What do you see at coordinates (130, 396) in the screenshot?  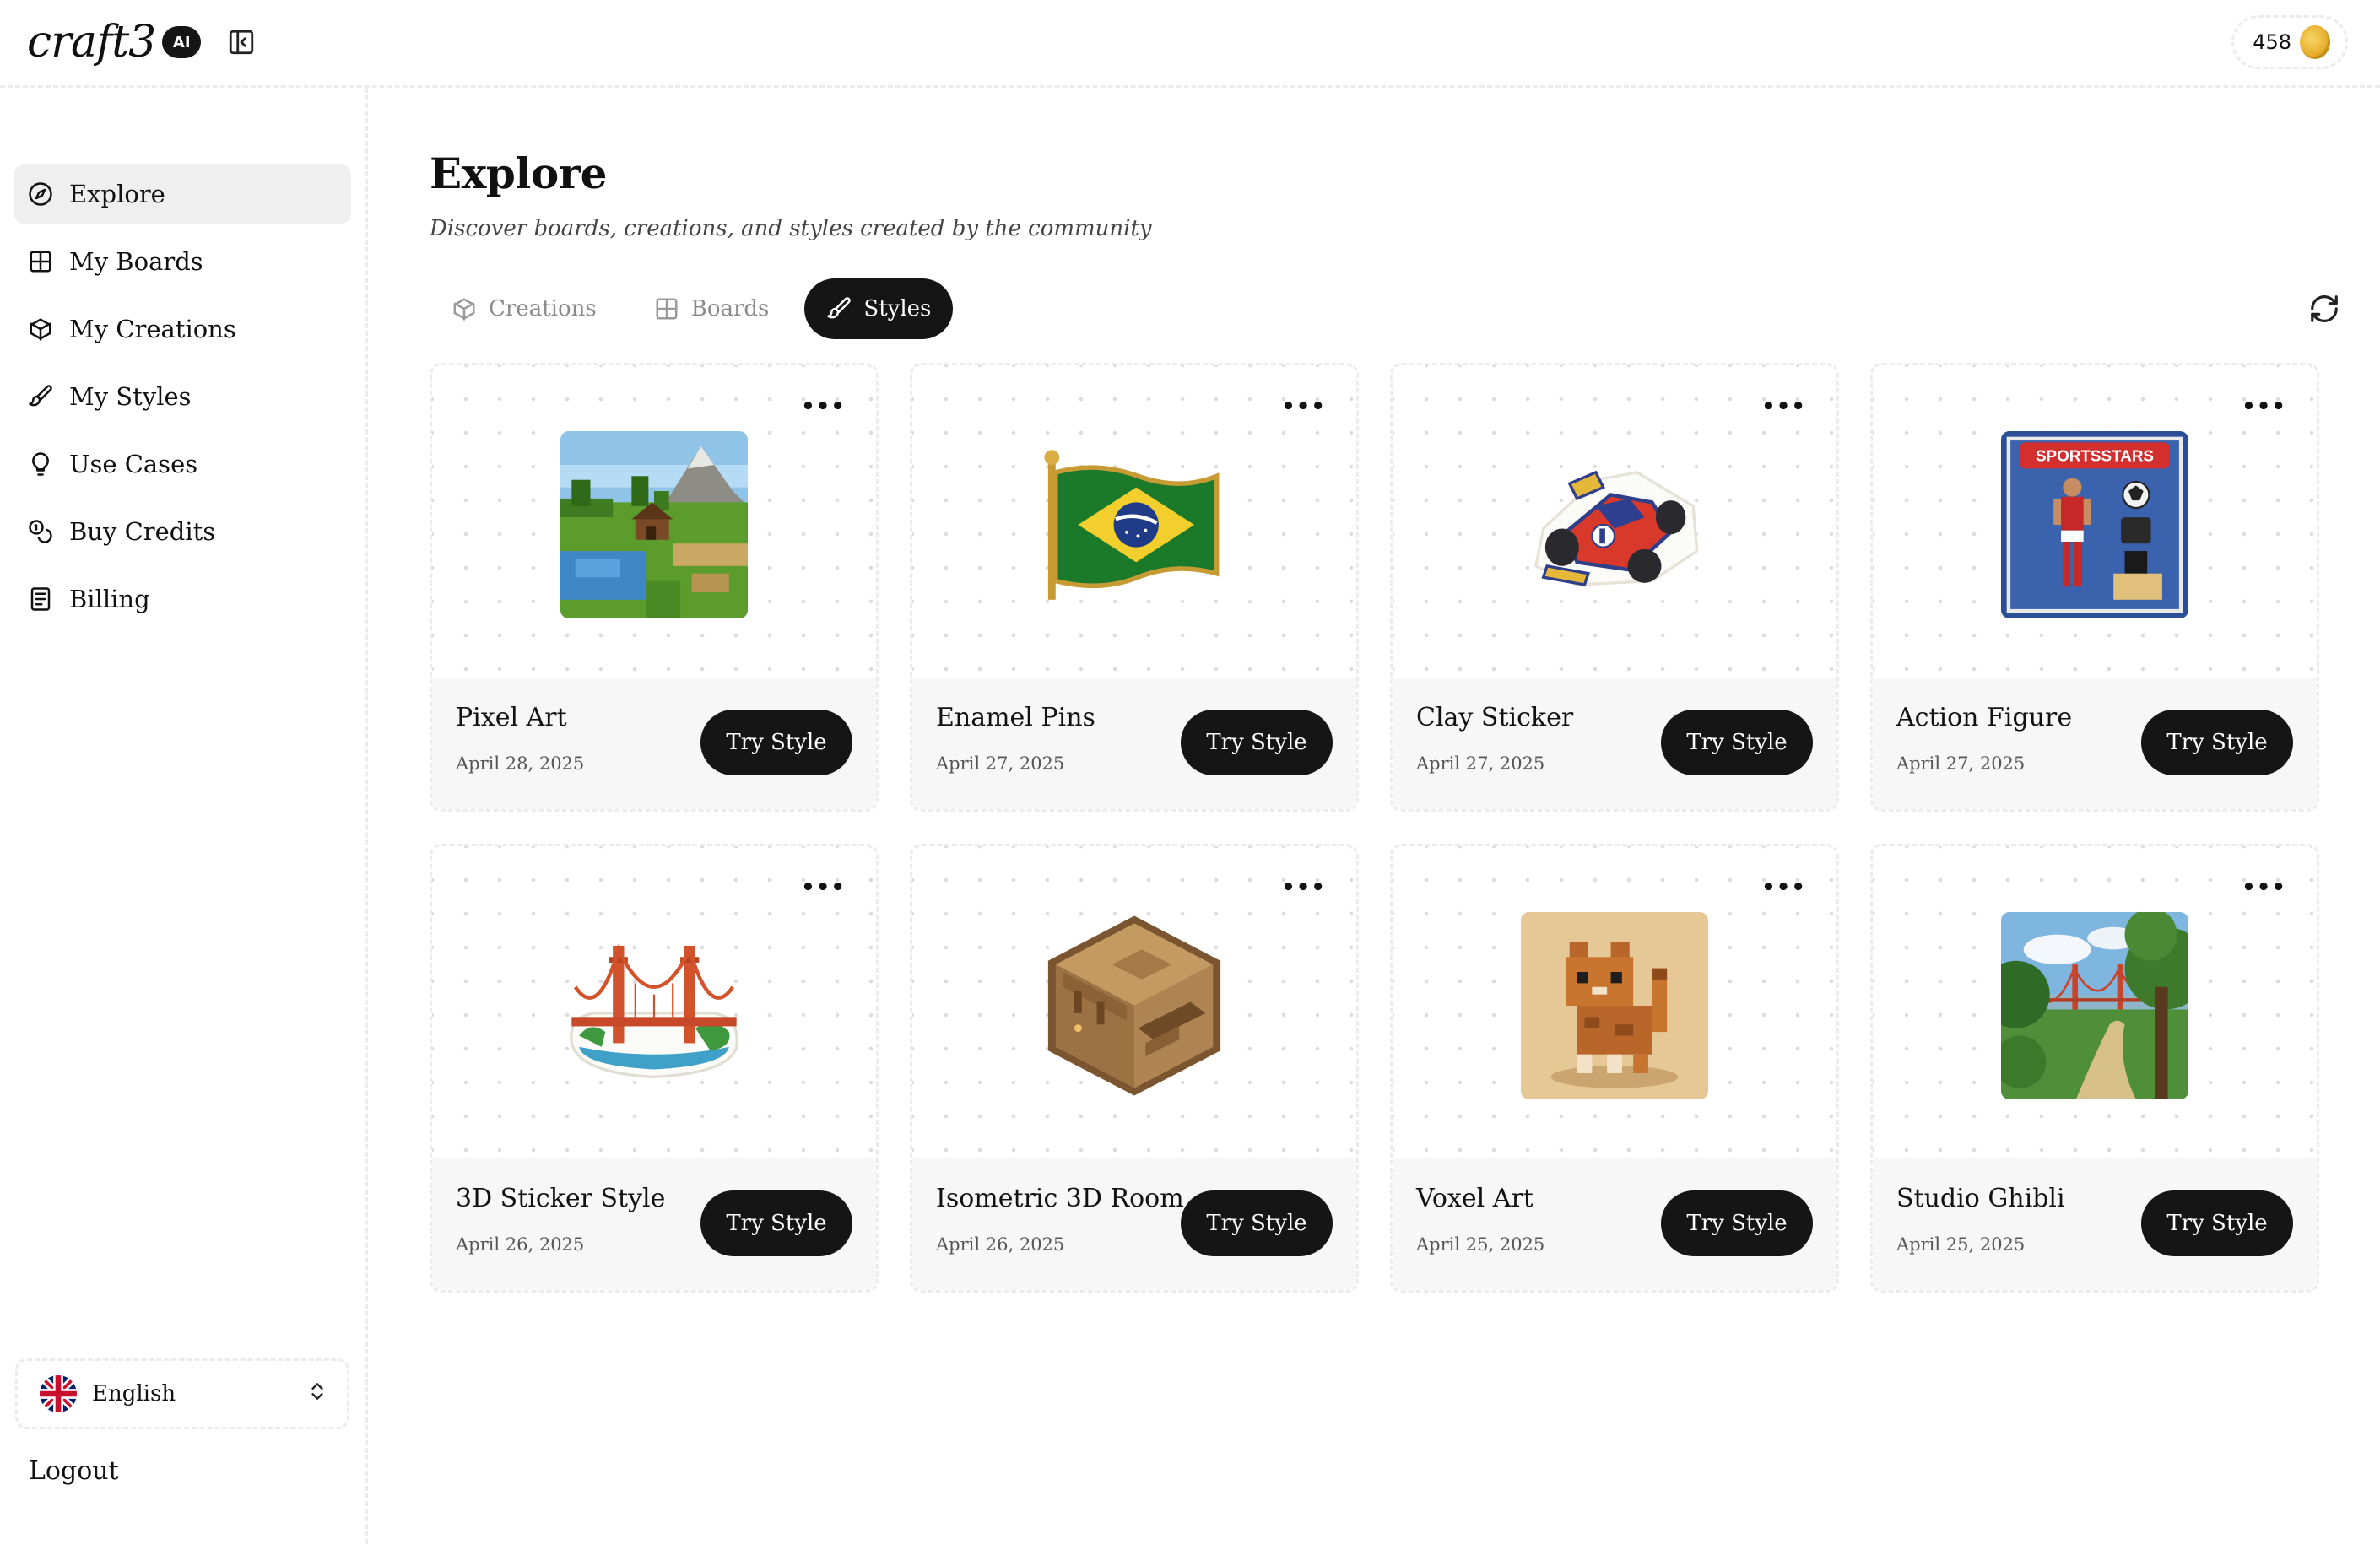 I see `sidebar-item-label: My Styles` at bounding box center [130, 396].